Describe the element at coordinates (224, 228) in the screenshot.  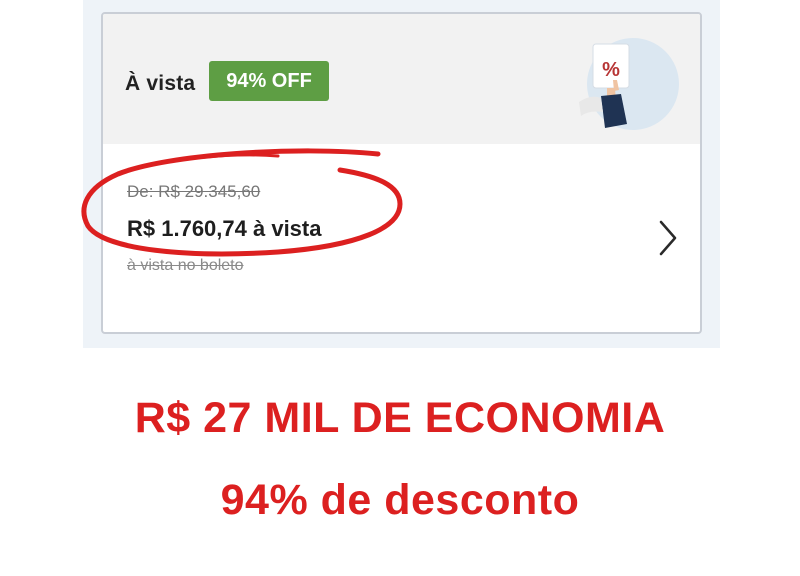
I see `discounted-price: R$ 1.760,74 à vista` at that location.